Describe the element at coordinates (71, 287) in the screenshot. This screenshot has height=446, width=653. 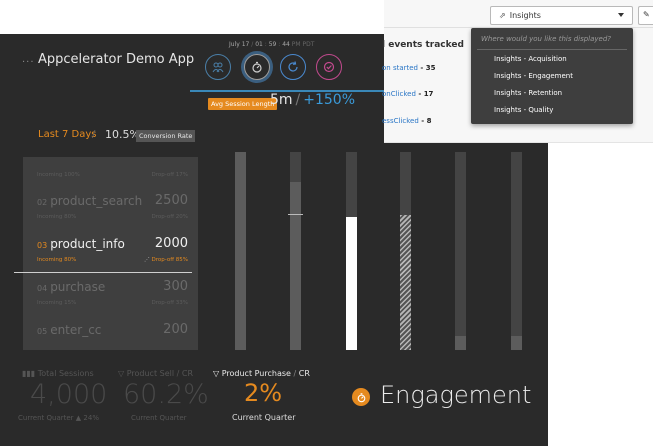
I see `funnel-step-name: 04 purchase` at that location.